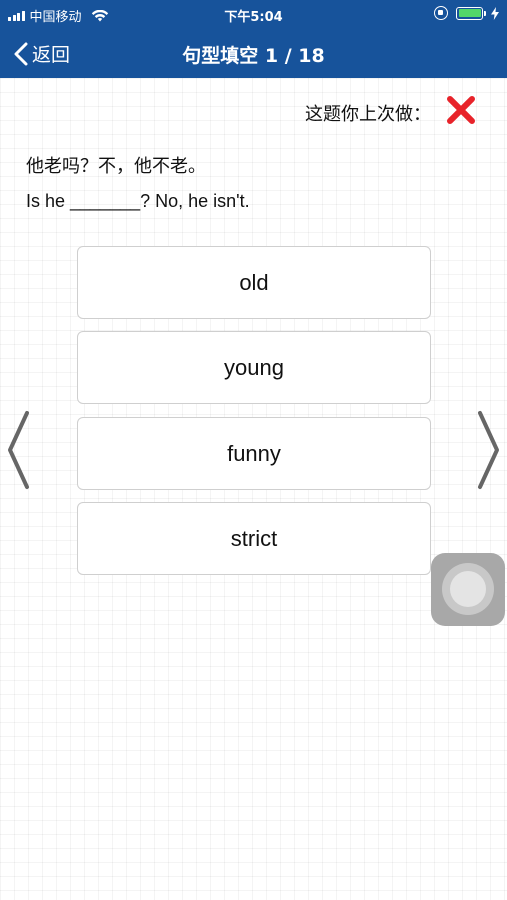 This screenshot has height=900, width=507. Describe the element at coordinates (138, 201) in the screenshot. I see `question-english: Is he _______? No, he isn't.` at that location.